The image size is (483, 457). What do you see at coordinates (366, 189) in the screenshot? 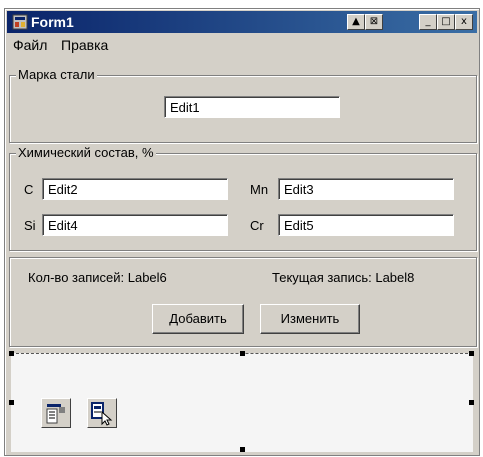
I see `manganese-input: Edit3` at bounding box center [366, 189].